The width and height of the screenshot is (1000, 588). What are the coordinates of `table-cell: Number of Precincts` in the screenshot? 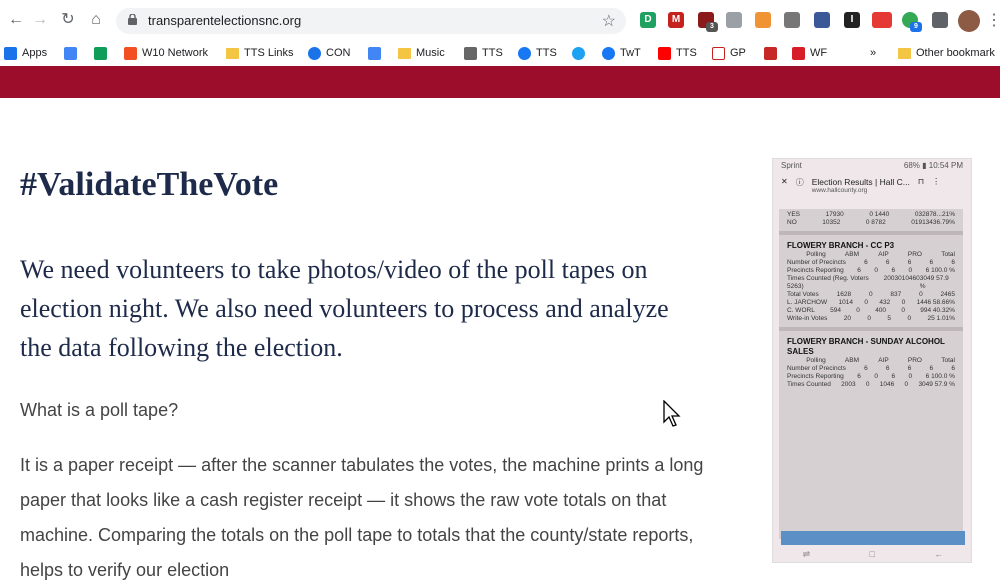 It's located at (816, 262).